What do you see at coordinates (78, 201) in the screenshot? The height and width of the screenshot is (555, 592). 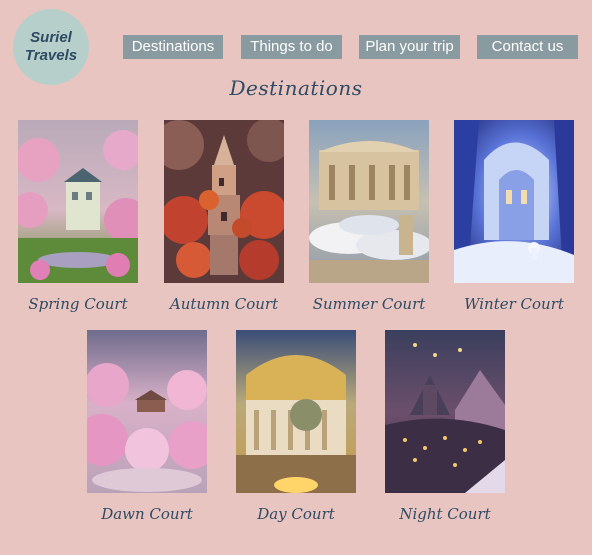 I see `spring-court-image` at bounding box center [78, 201].